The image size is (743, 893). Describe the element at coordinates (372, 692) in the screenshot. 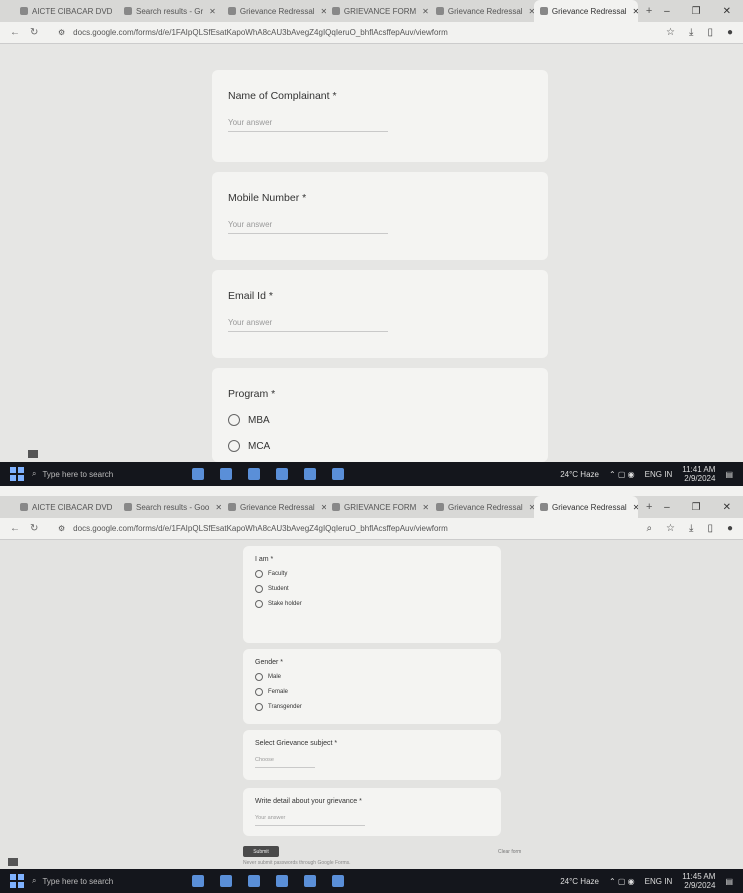

I see `radio-option: Female` at that location.